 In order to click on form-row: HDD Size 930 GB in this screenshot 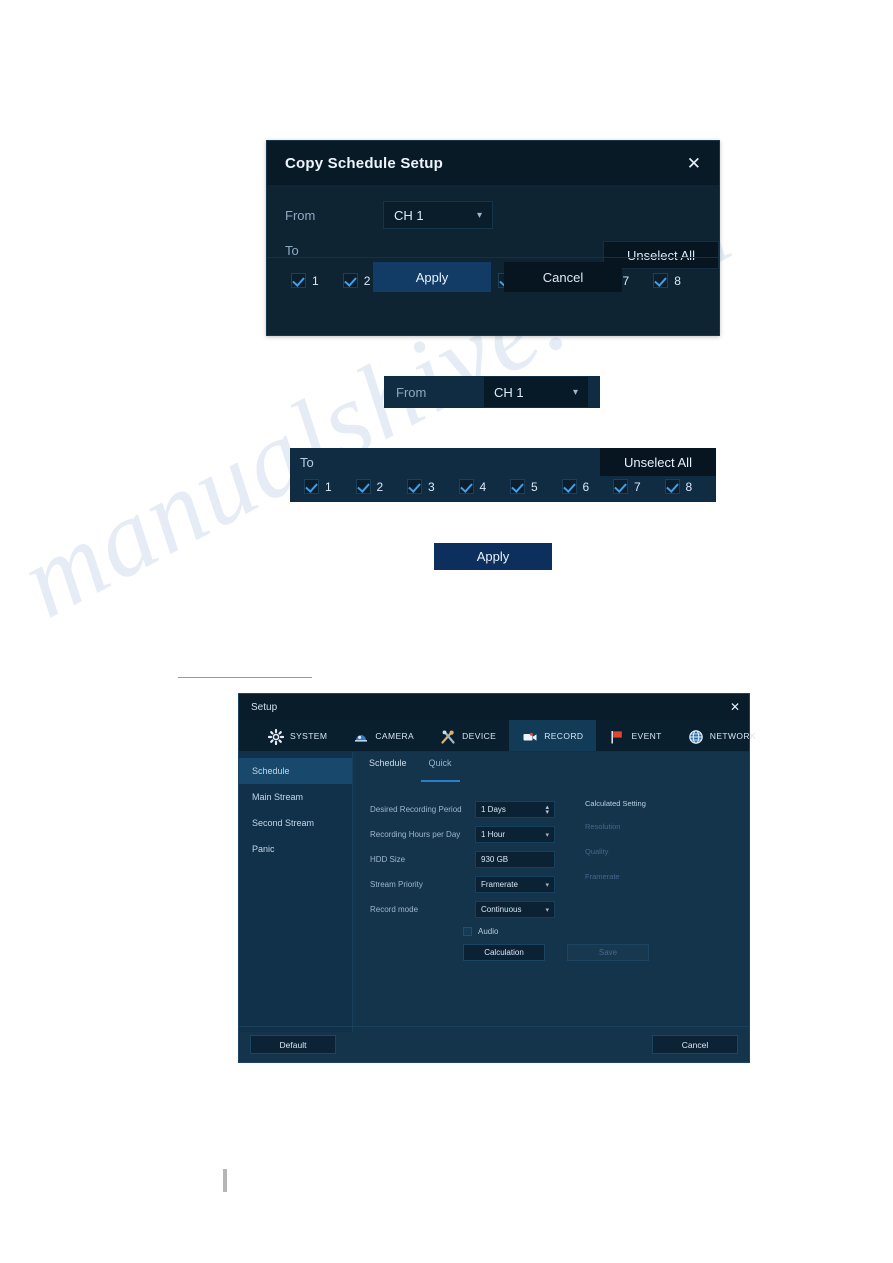, I will do `click(466, 859)`.